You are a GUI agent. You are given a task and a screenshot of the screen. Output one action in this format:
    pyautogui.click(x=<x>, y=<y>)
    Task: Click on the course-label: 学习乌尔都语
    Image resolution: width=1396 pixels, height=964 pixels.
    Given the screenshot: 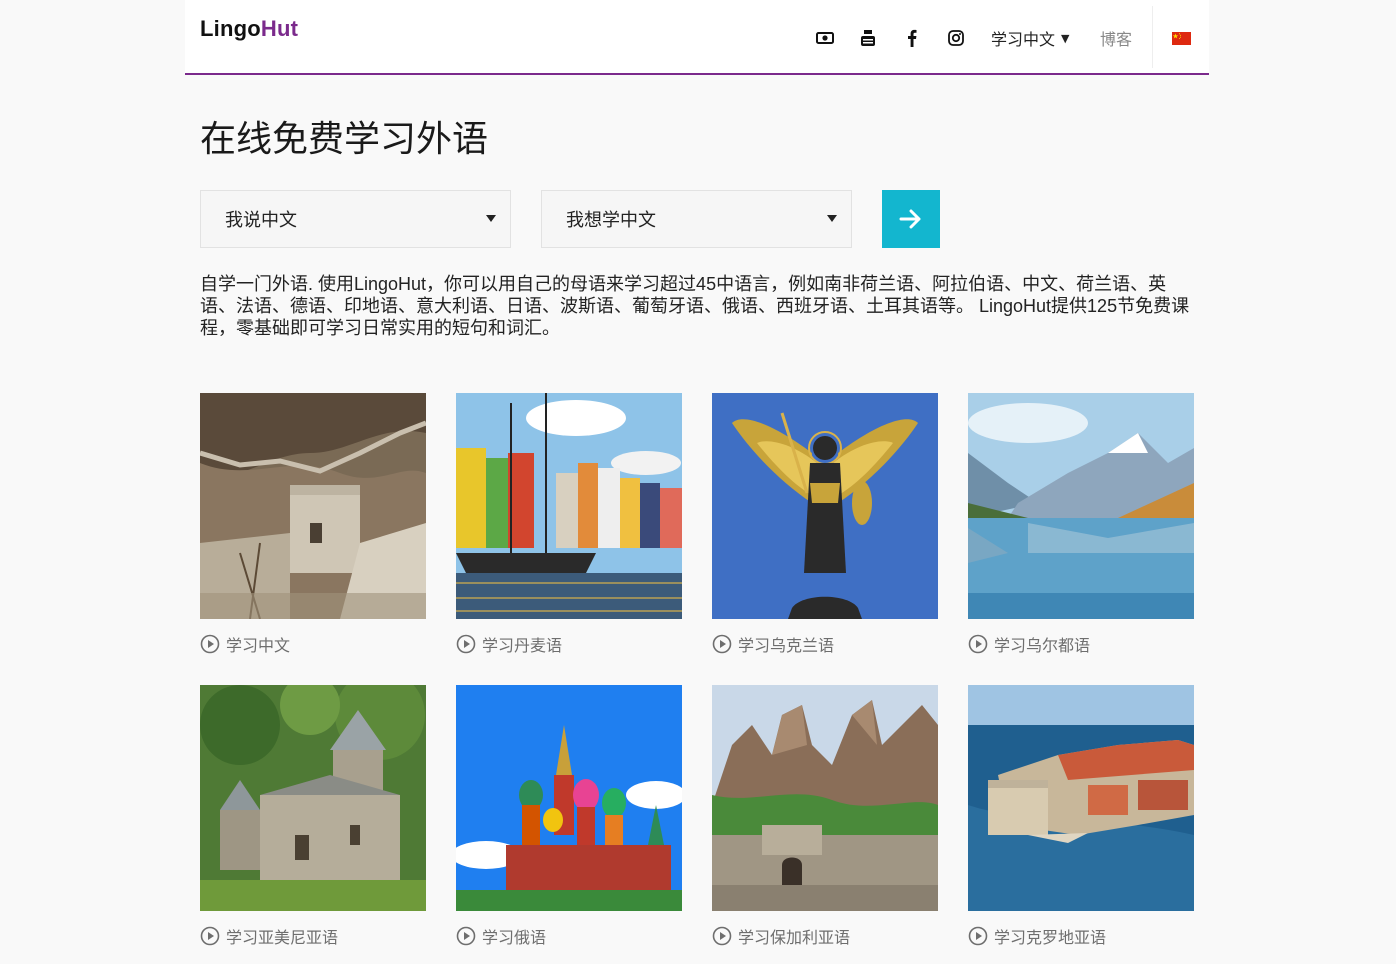 What is the action you would take?
    pyautogui.click(x=1042, y=645)
    